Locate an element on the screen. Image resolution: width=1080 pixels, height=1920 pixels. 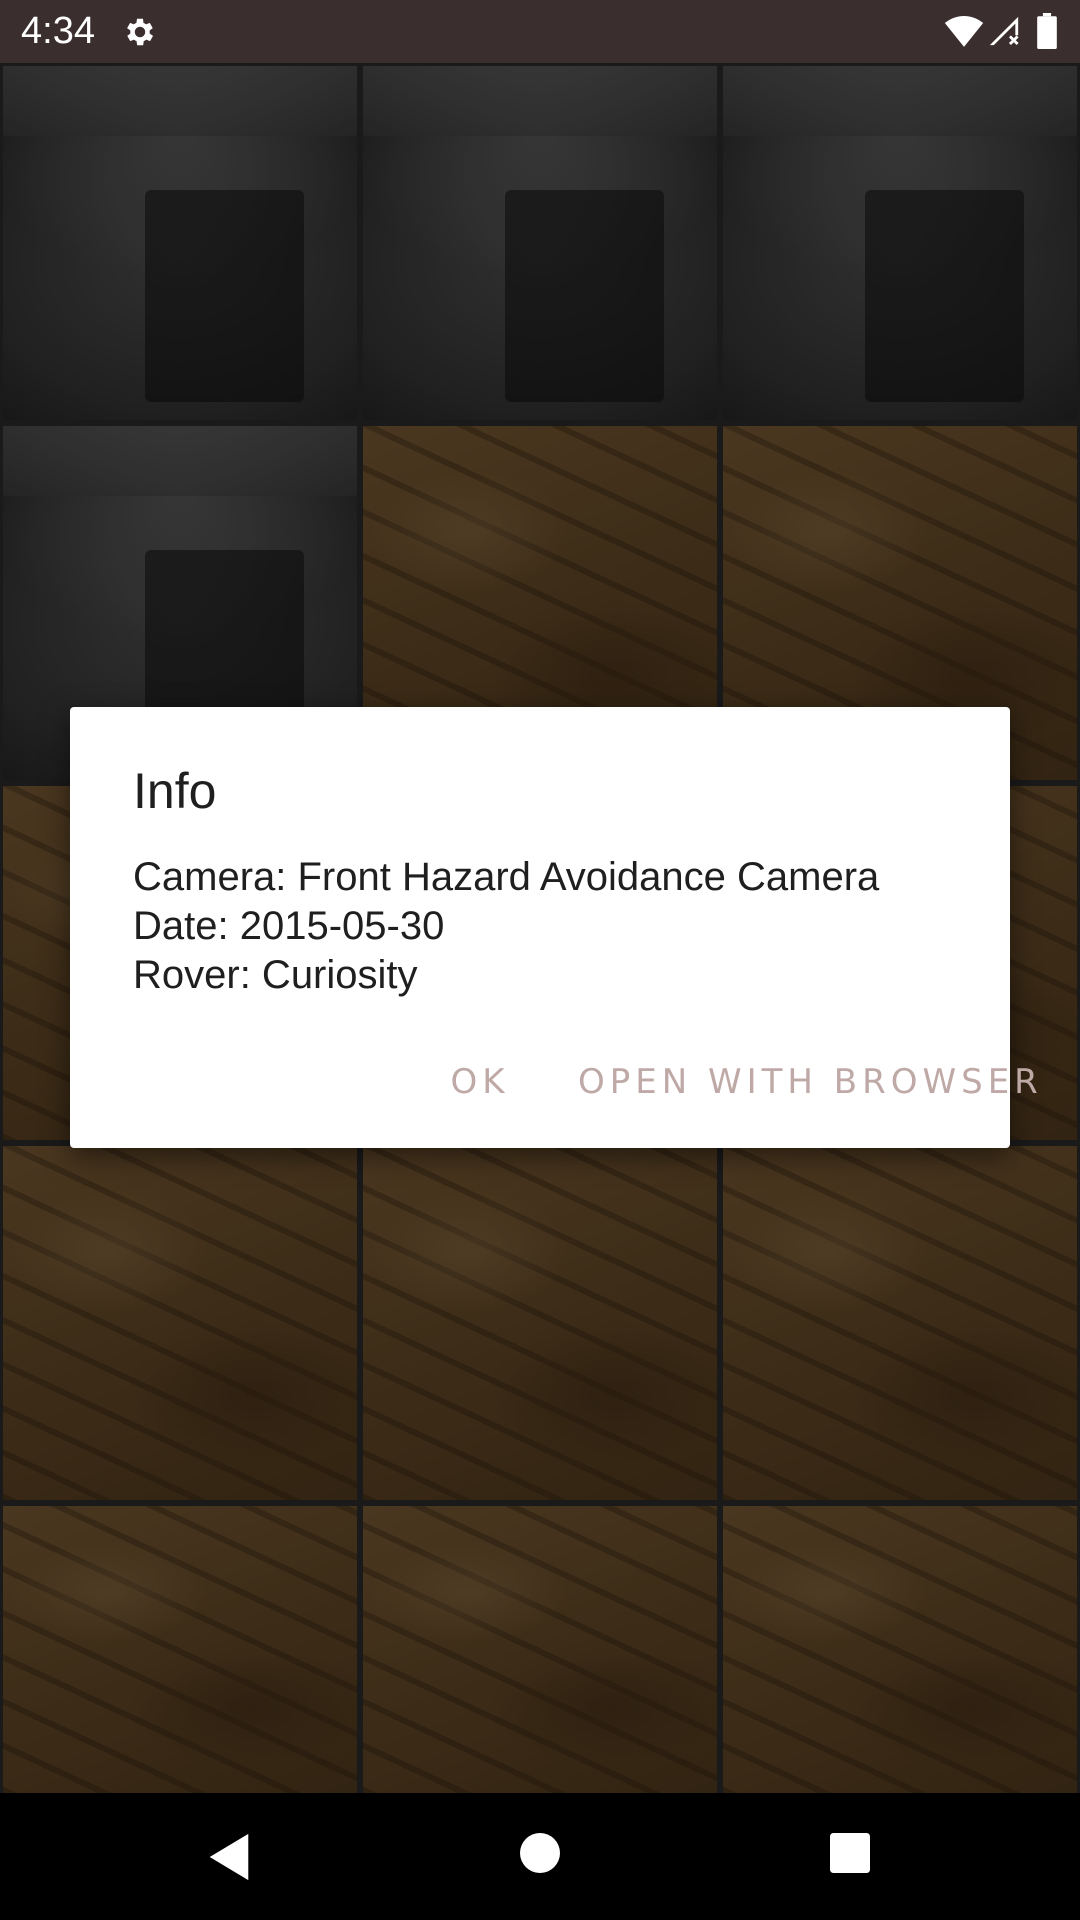
date-line: Date: 2015-05-30 is located at coordinates (289, 926).